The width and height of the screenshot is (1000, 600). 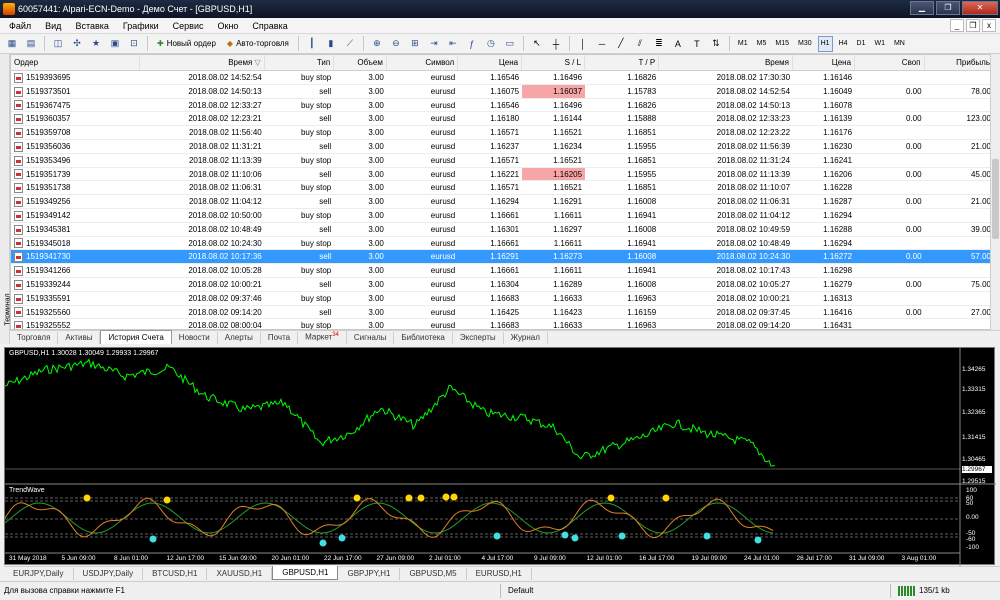 What do you see at coordinates (423, 62) in the screenshot?
I see `column-symbol: Символ` at bounding box center [423, 62].